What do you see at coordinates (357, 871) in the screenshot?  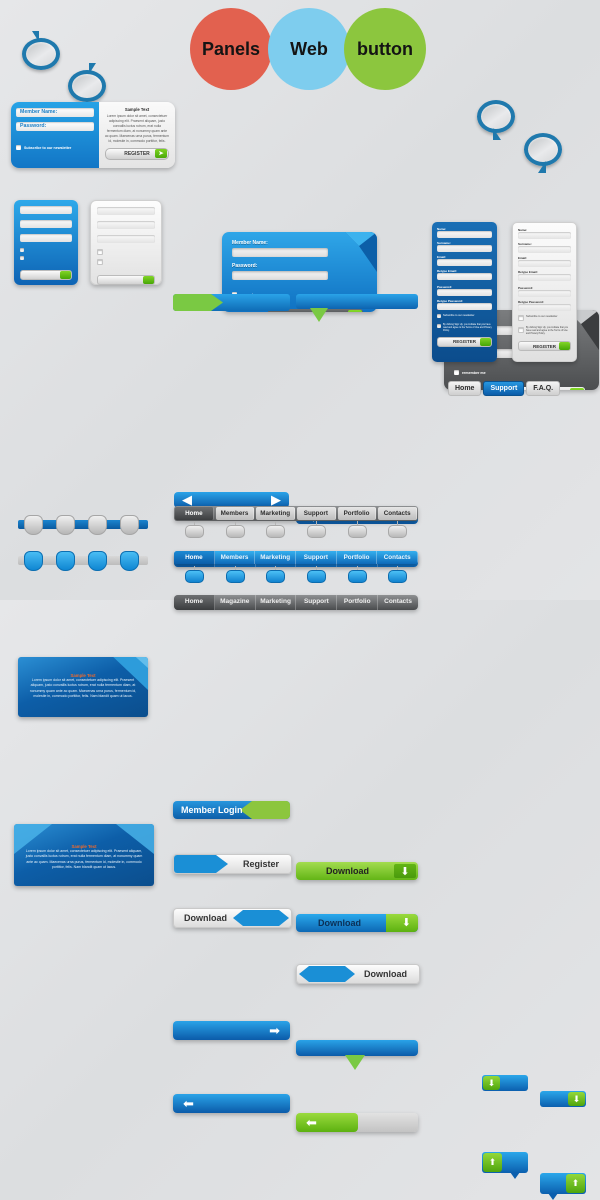 I see `download-button-green: Download ⬇` at bounding box center [357, 871].